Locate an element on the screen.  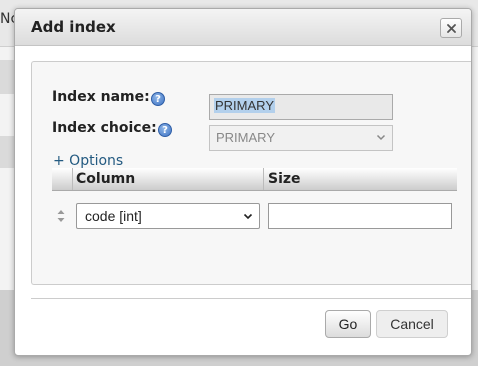
size-header: Size is located at coordinates (284, 179).